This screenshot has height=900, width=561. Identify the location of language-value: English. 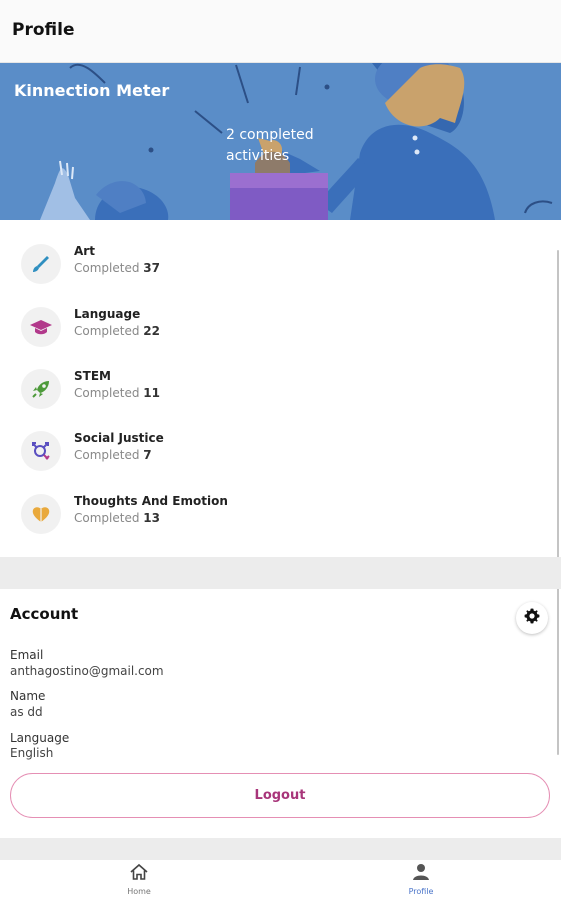
(32, 753).